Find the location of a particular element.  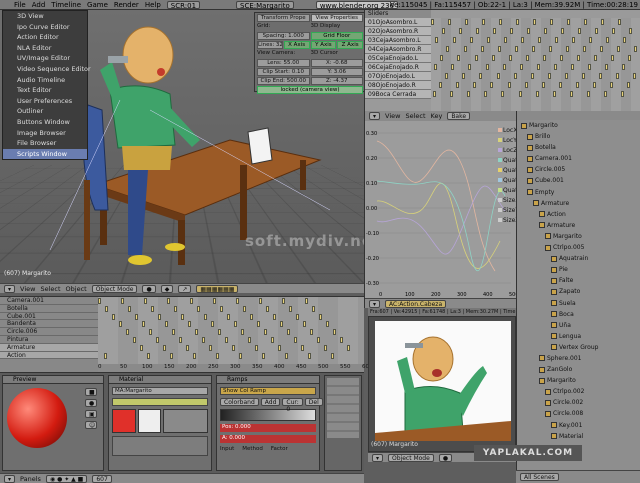

ipo-channel: LocY is located at coordinates (507, 141).